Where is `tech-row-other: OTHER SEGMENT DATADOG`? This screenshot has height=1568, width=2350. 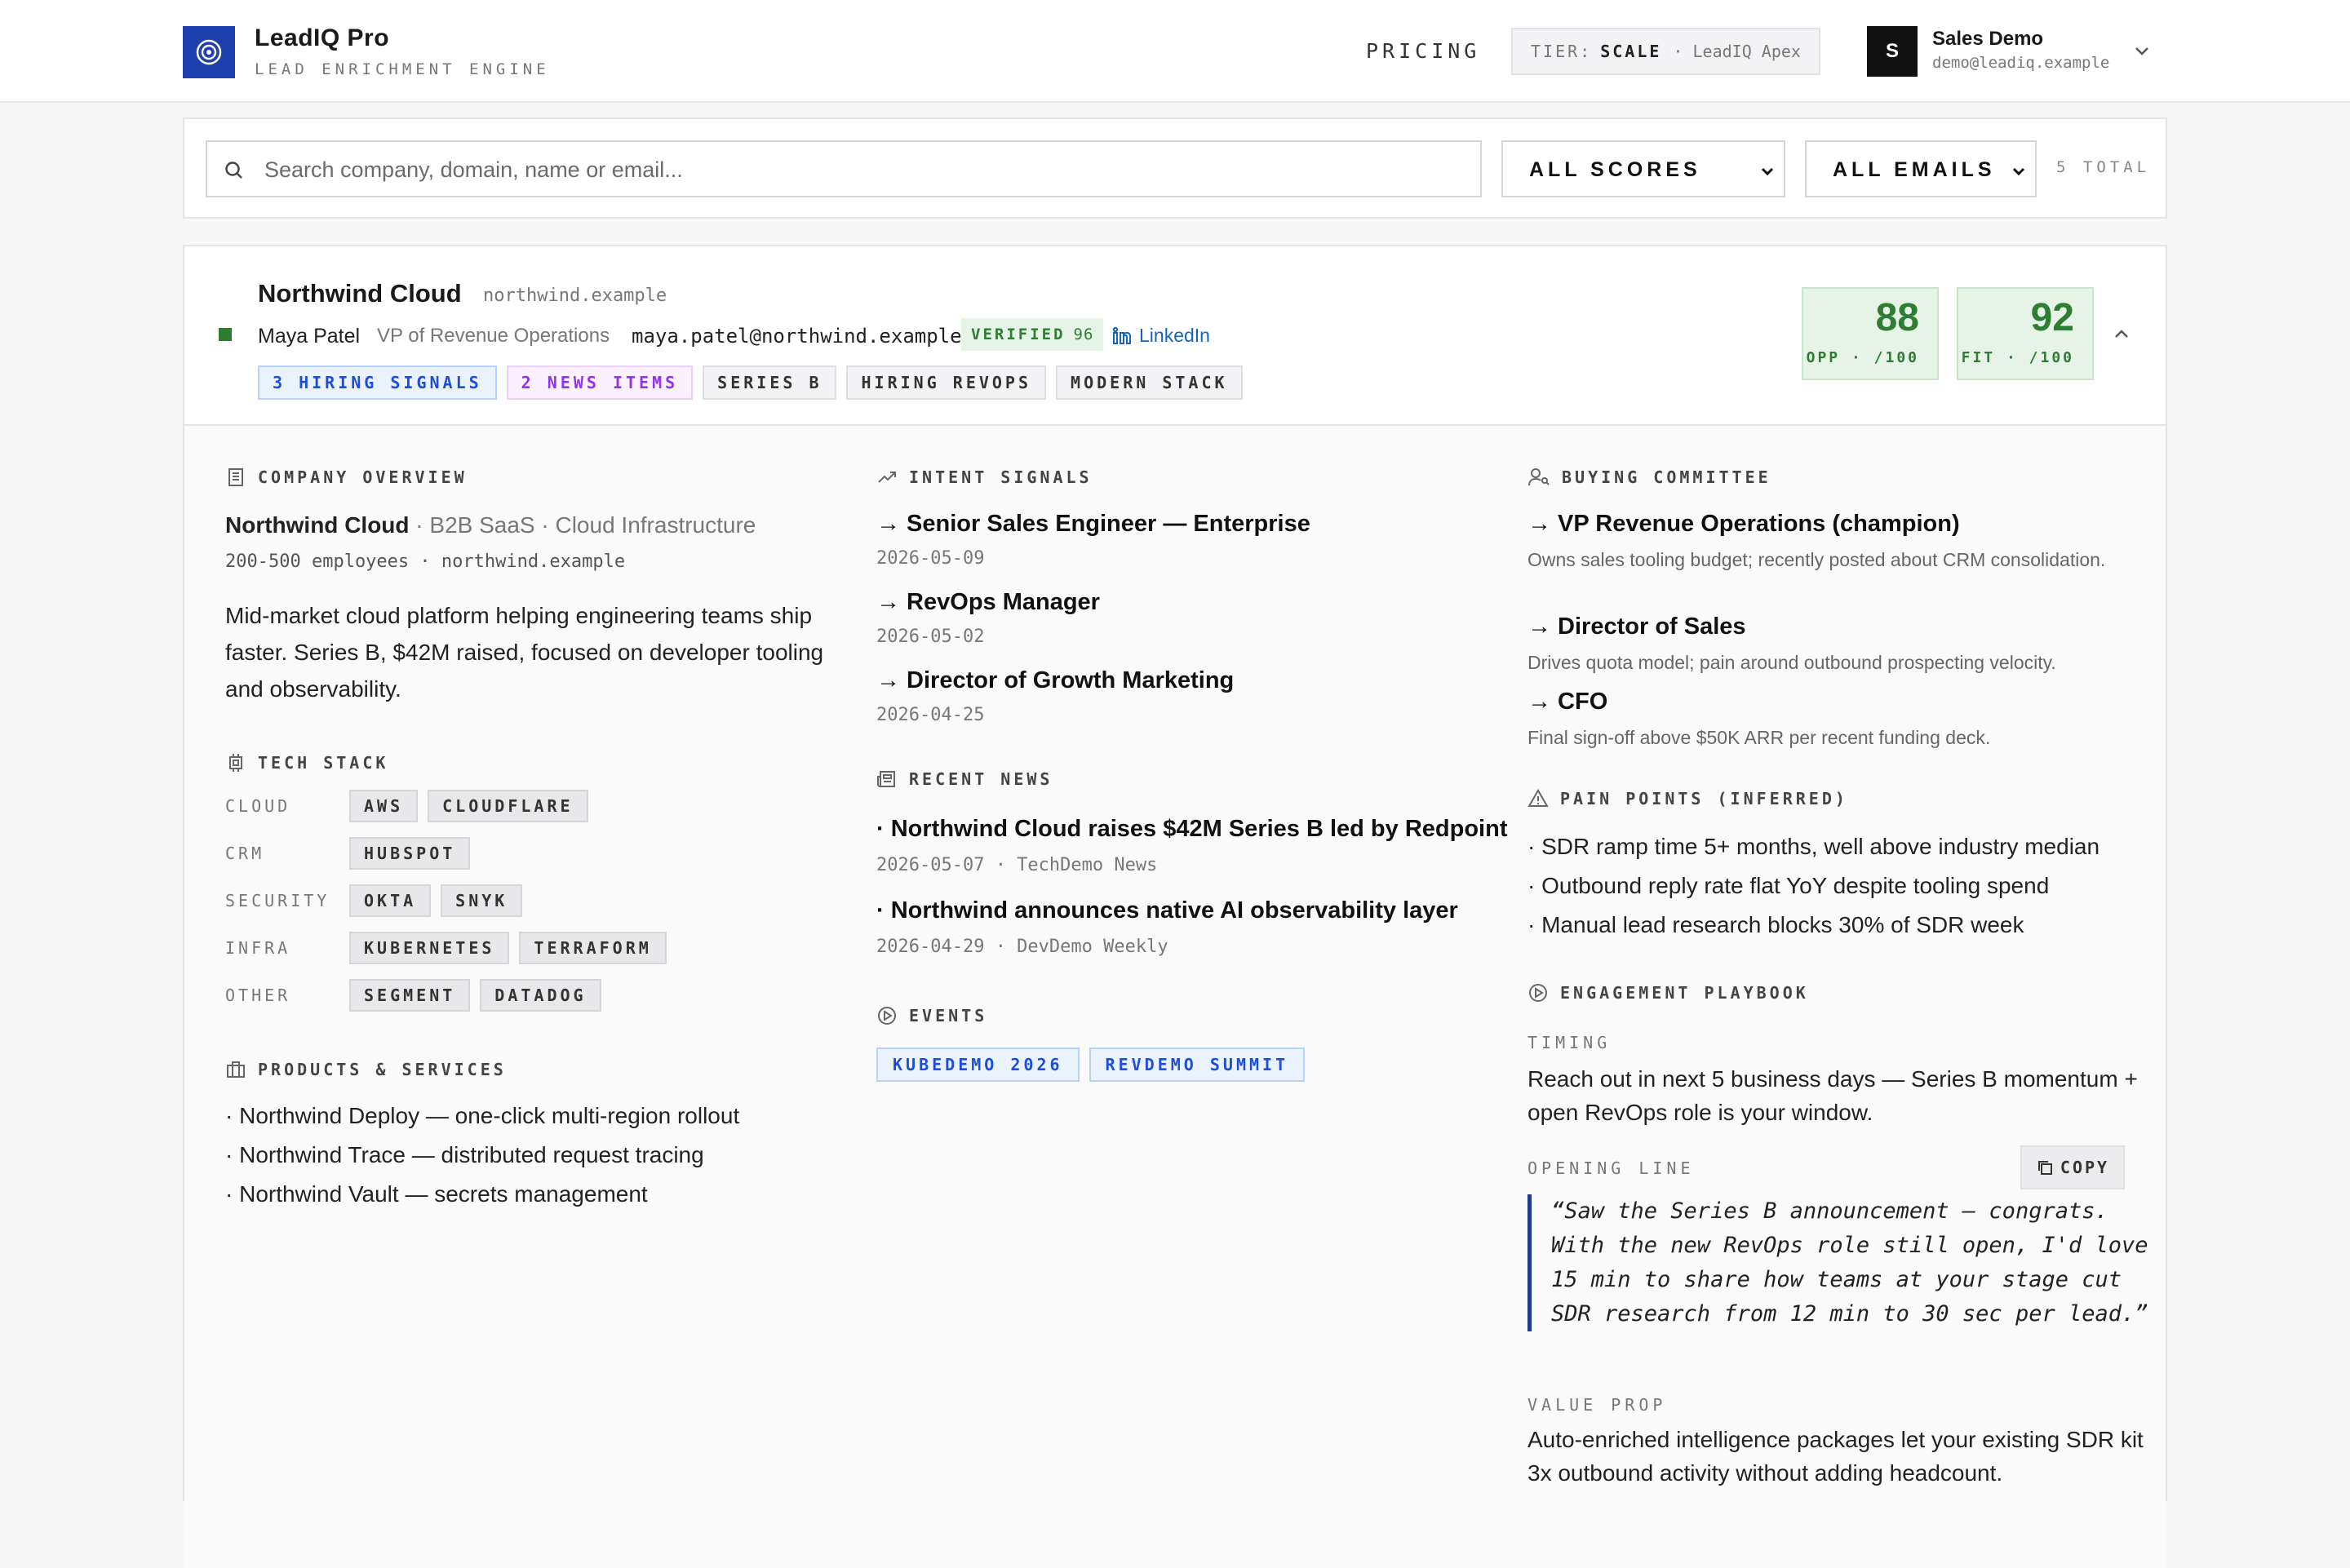
tech-row-other: OTHER SEGMENT DATADOG is located at coordinates (418, 995).